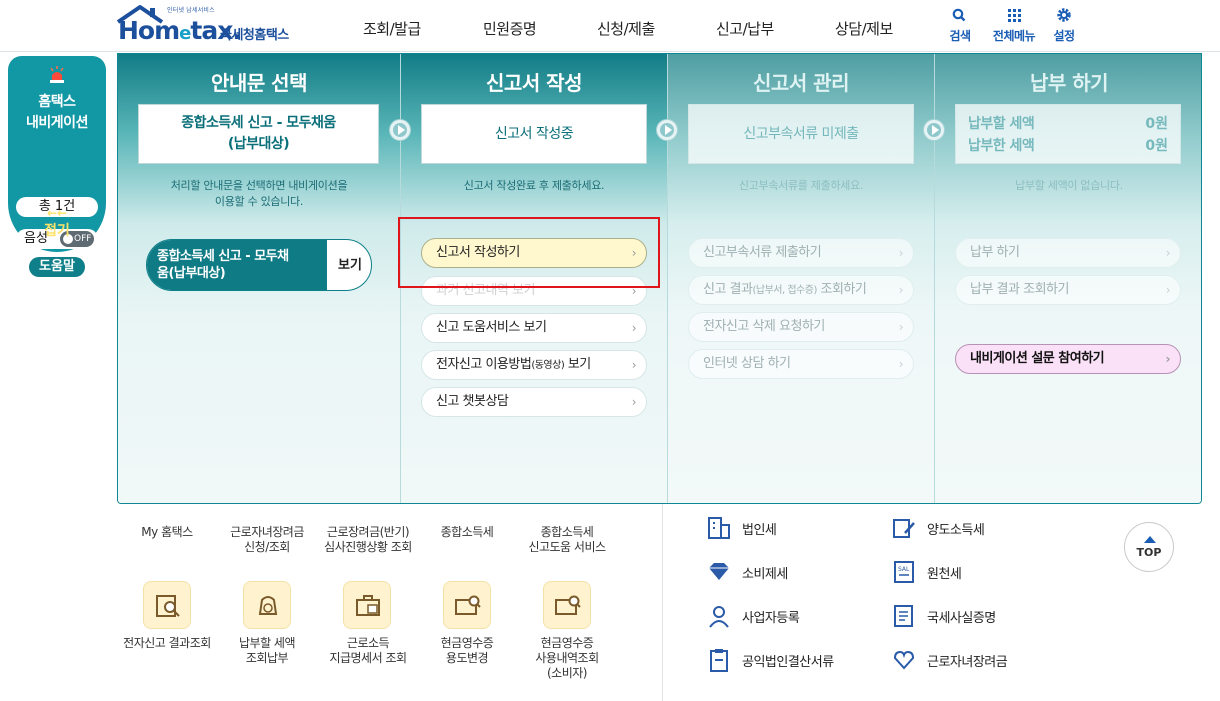  I want to click on document-pen-icon, so click(904, 528).